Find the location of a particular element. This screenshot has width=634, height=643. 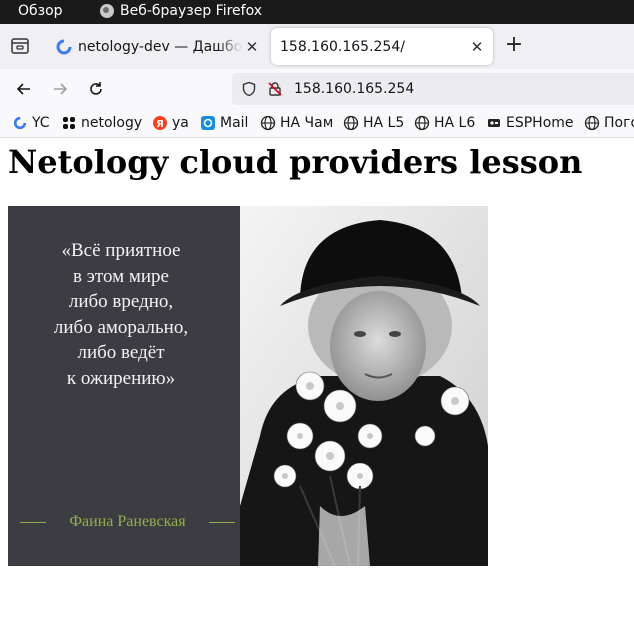

system-top-bar: Обзор Веб-браузер Firefox is located at coordinates (317, 12).